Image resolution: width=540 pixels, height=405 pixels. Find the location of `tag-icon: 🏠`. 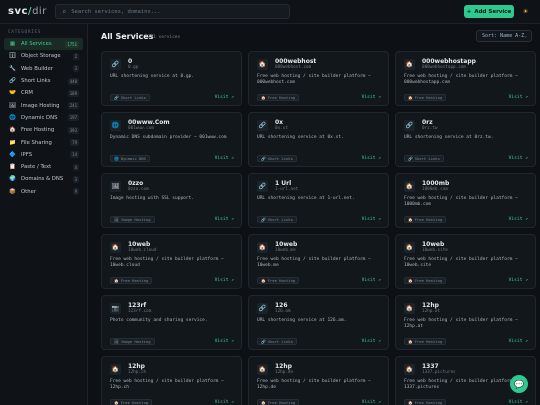

tag-icon: 🏠 is located at coordinates (263, 97).